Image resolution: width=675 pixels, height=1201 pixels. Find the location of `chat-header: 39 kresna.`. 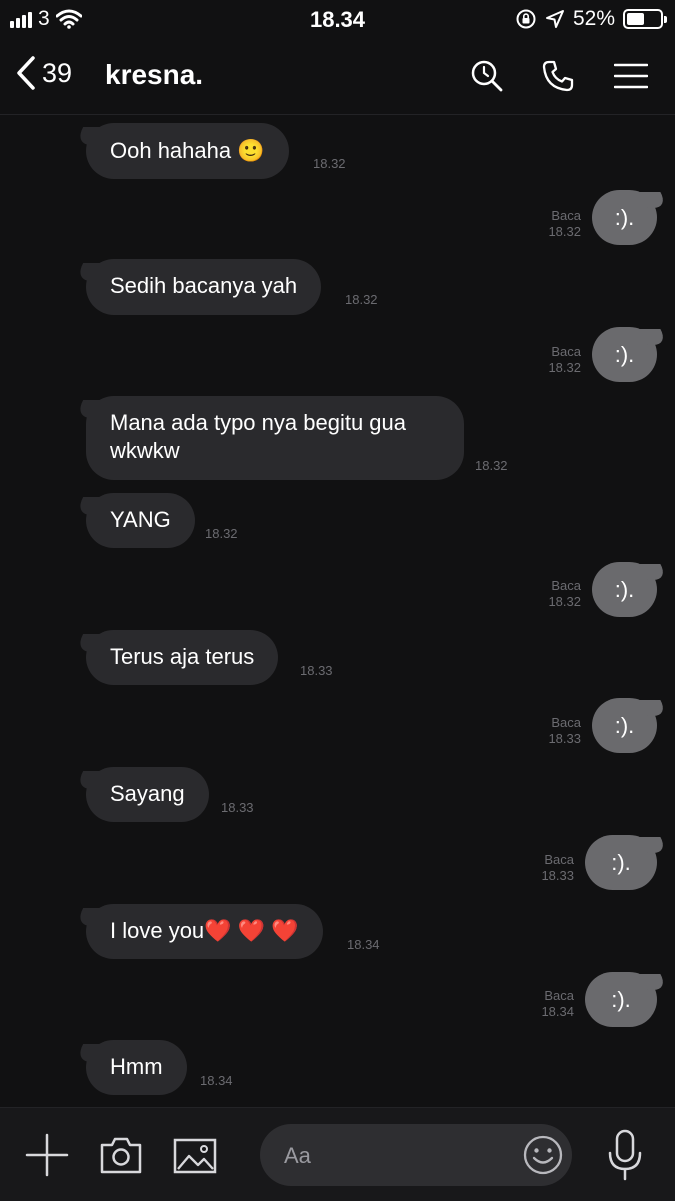

chat-header: 39 kresna. is located at coordinates (337, 76).